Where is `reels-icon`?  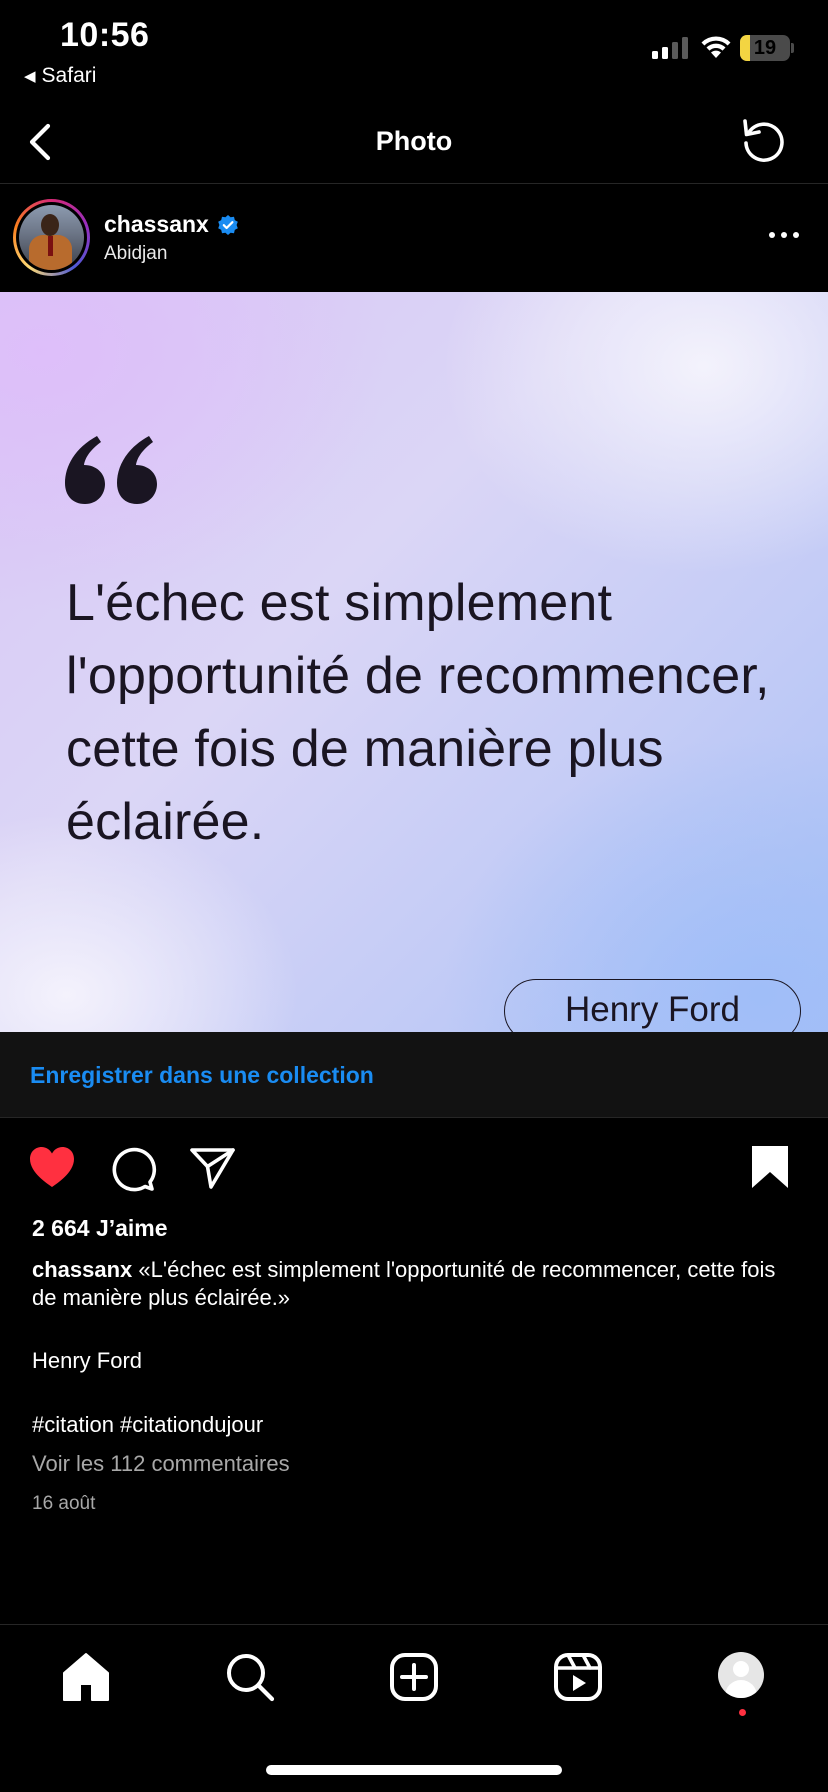
reels-icon is located at coordinates (578, 1677).